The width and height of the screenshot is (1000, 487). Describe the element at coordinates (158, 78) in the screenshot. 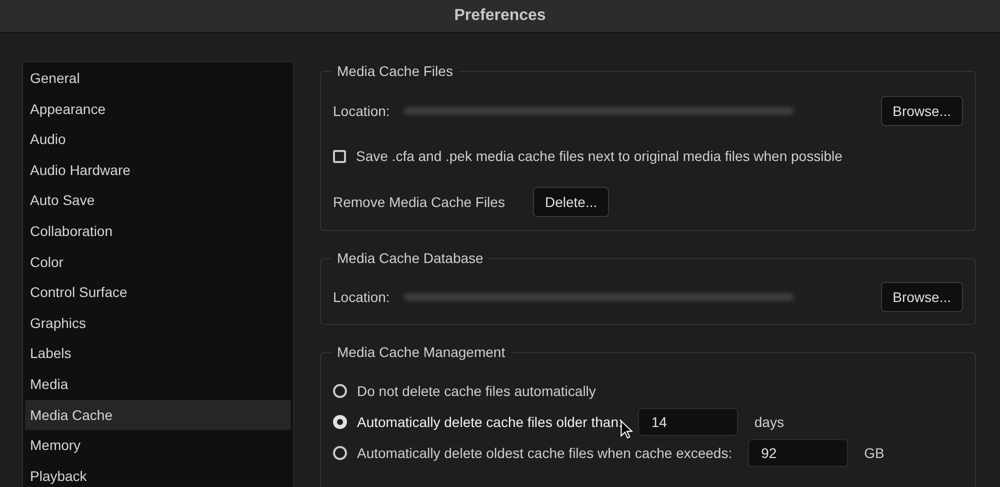

I see `sidebar-item: General` at that location.